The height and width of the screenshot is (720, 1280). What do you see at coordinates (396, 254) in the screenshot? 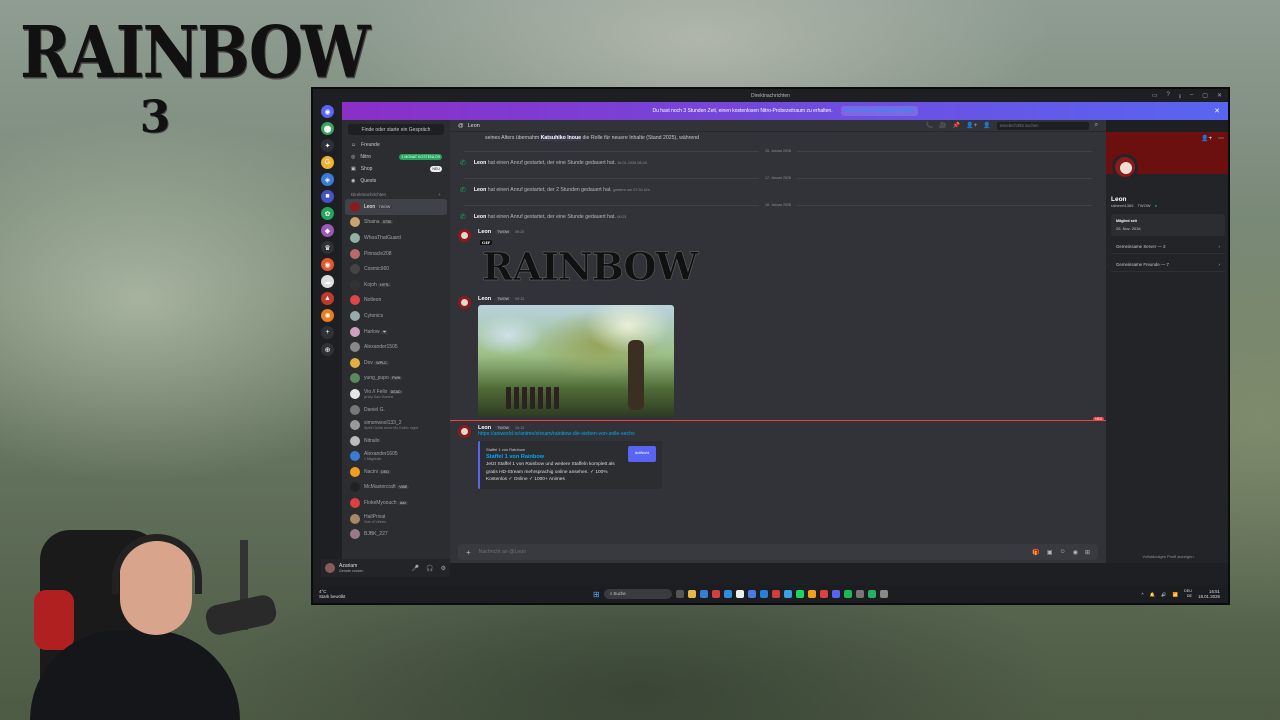
I see `dm-item: Pinnacle208` at bounding box center [396, 254].